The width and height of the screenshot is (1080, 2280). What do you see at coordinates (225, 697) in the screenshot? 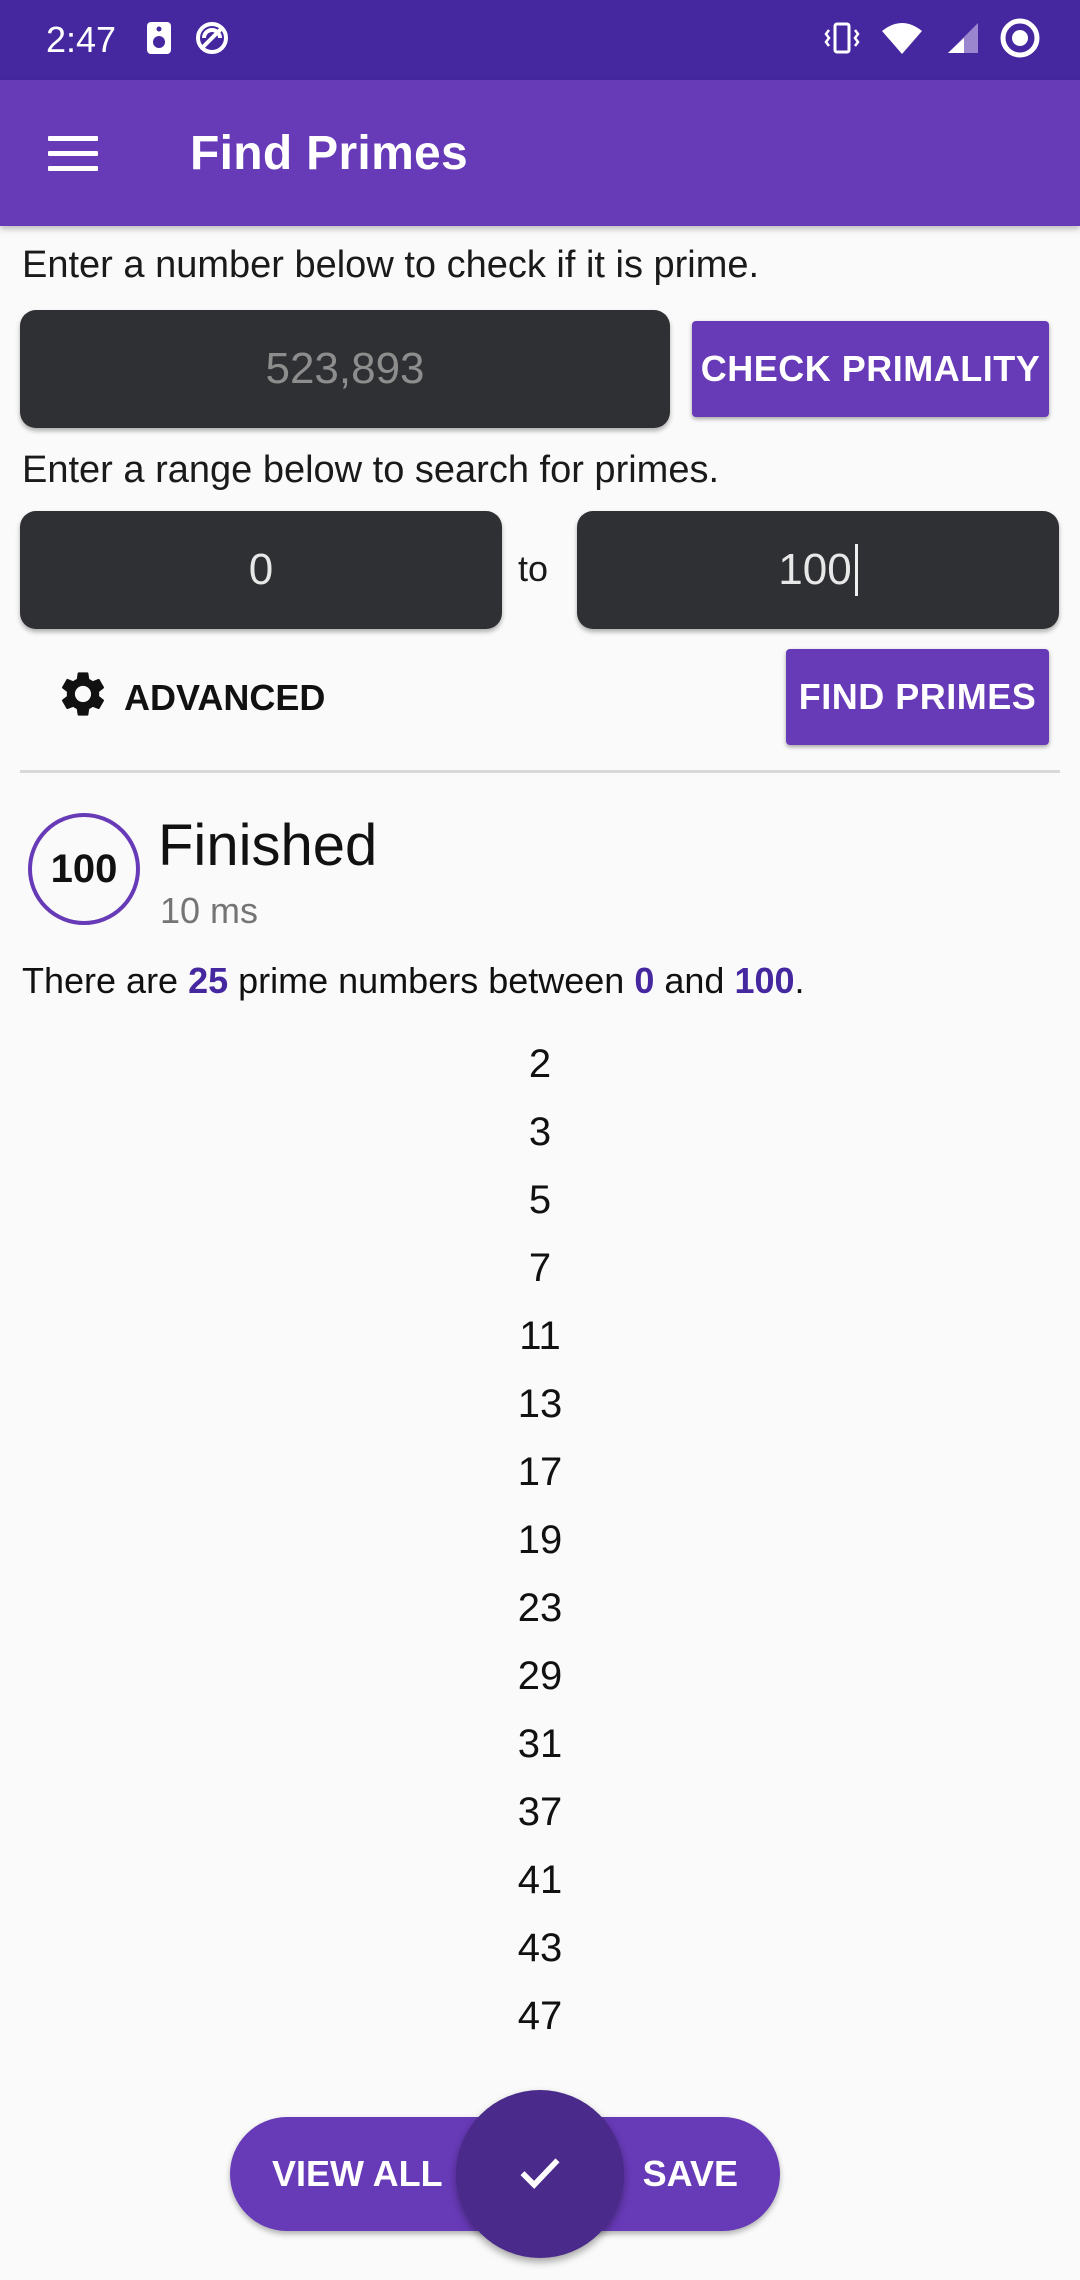
I see `advanced-label: ADVANCED` at bounding box center [225, 697].